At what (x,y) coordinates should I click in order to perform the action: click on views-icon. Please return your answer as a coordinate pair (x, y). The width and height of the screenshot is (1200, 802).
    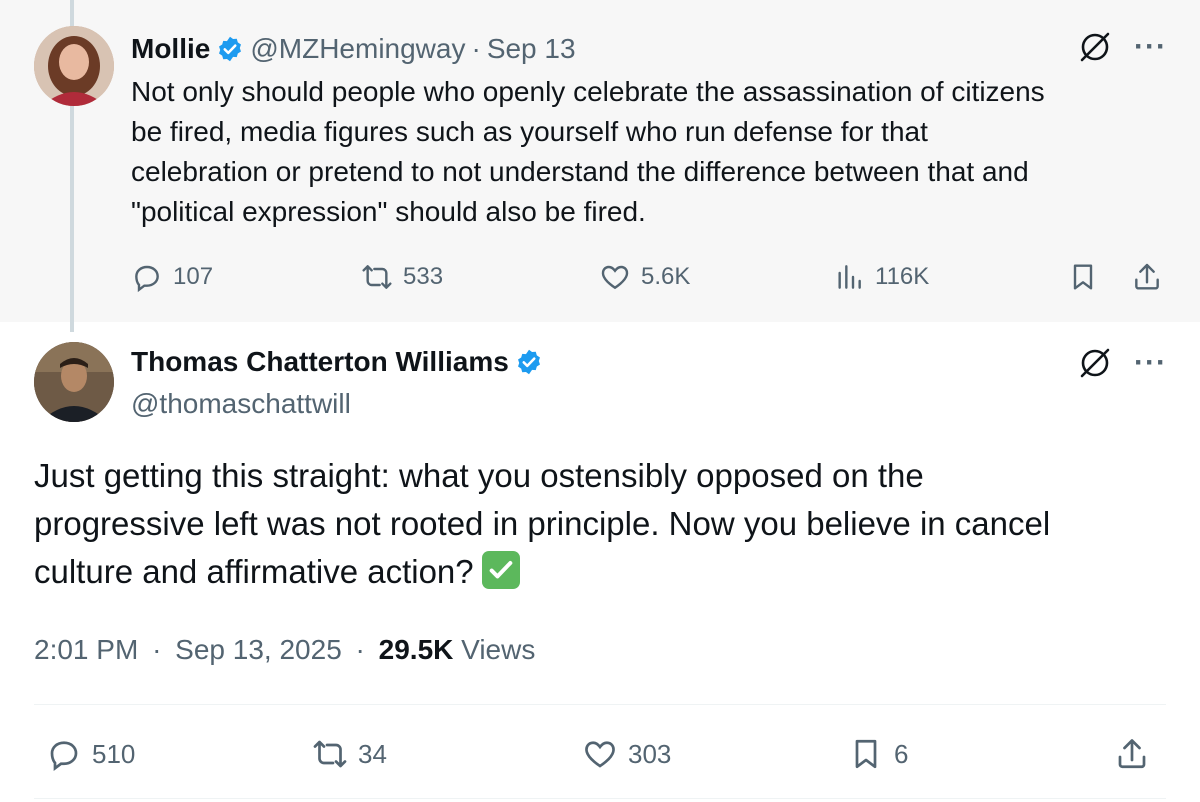
    Looking at the image, I should click on (849, 277).